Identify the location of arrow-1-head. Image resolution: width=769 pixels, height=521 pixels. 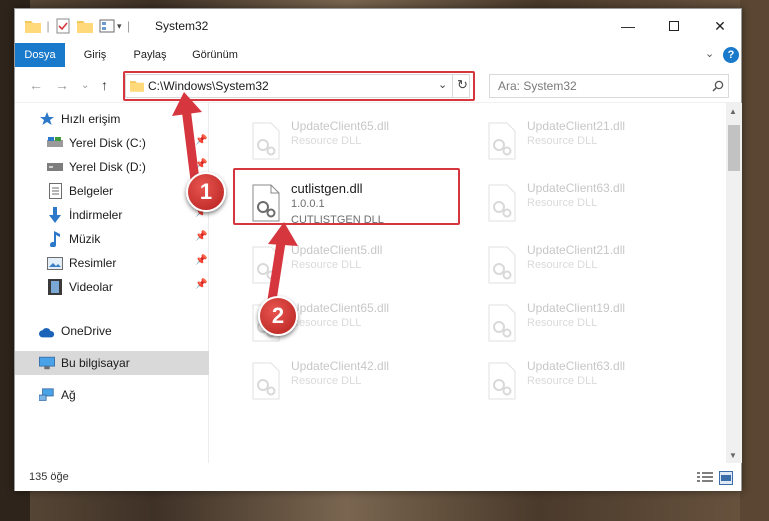
(187, 104).